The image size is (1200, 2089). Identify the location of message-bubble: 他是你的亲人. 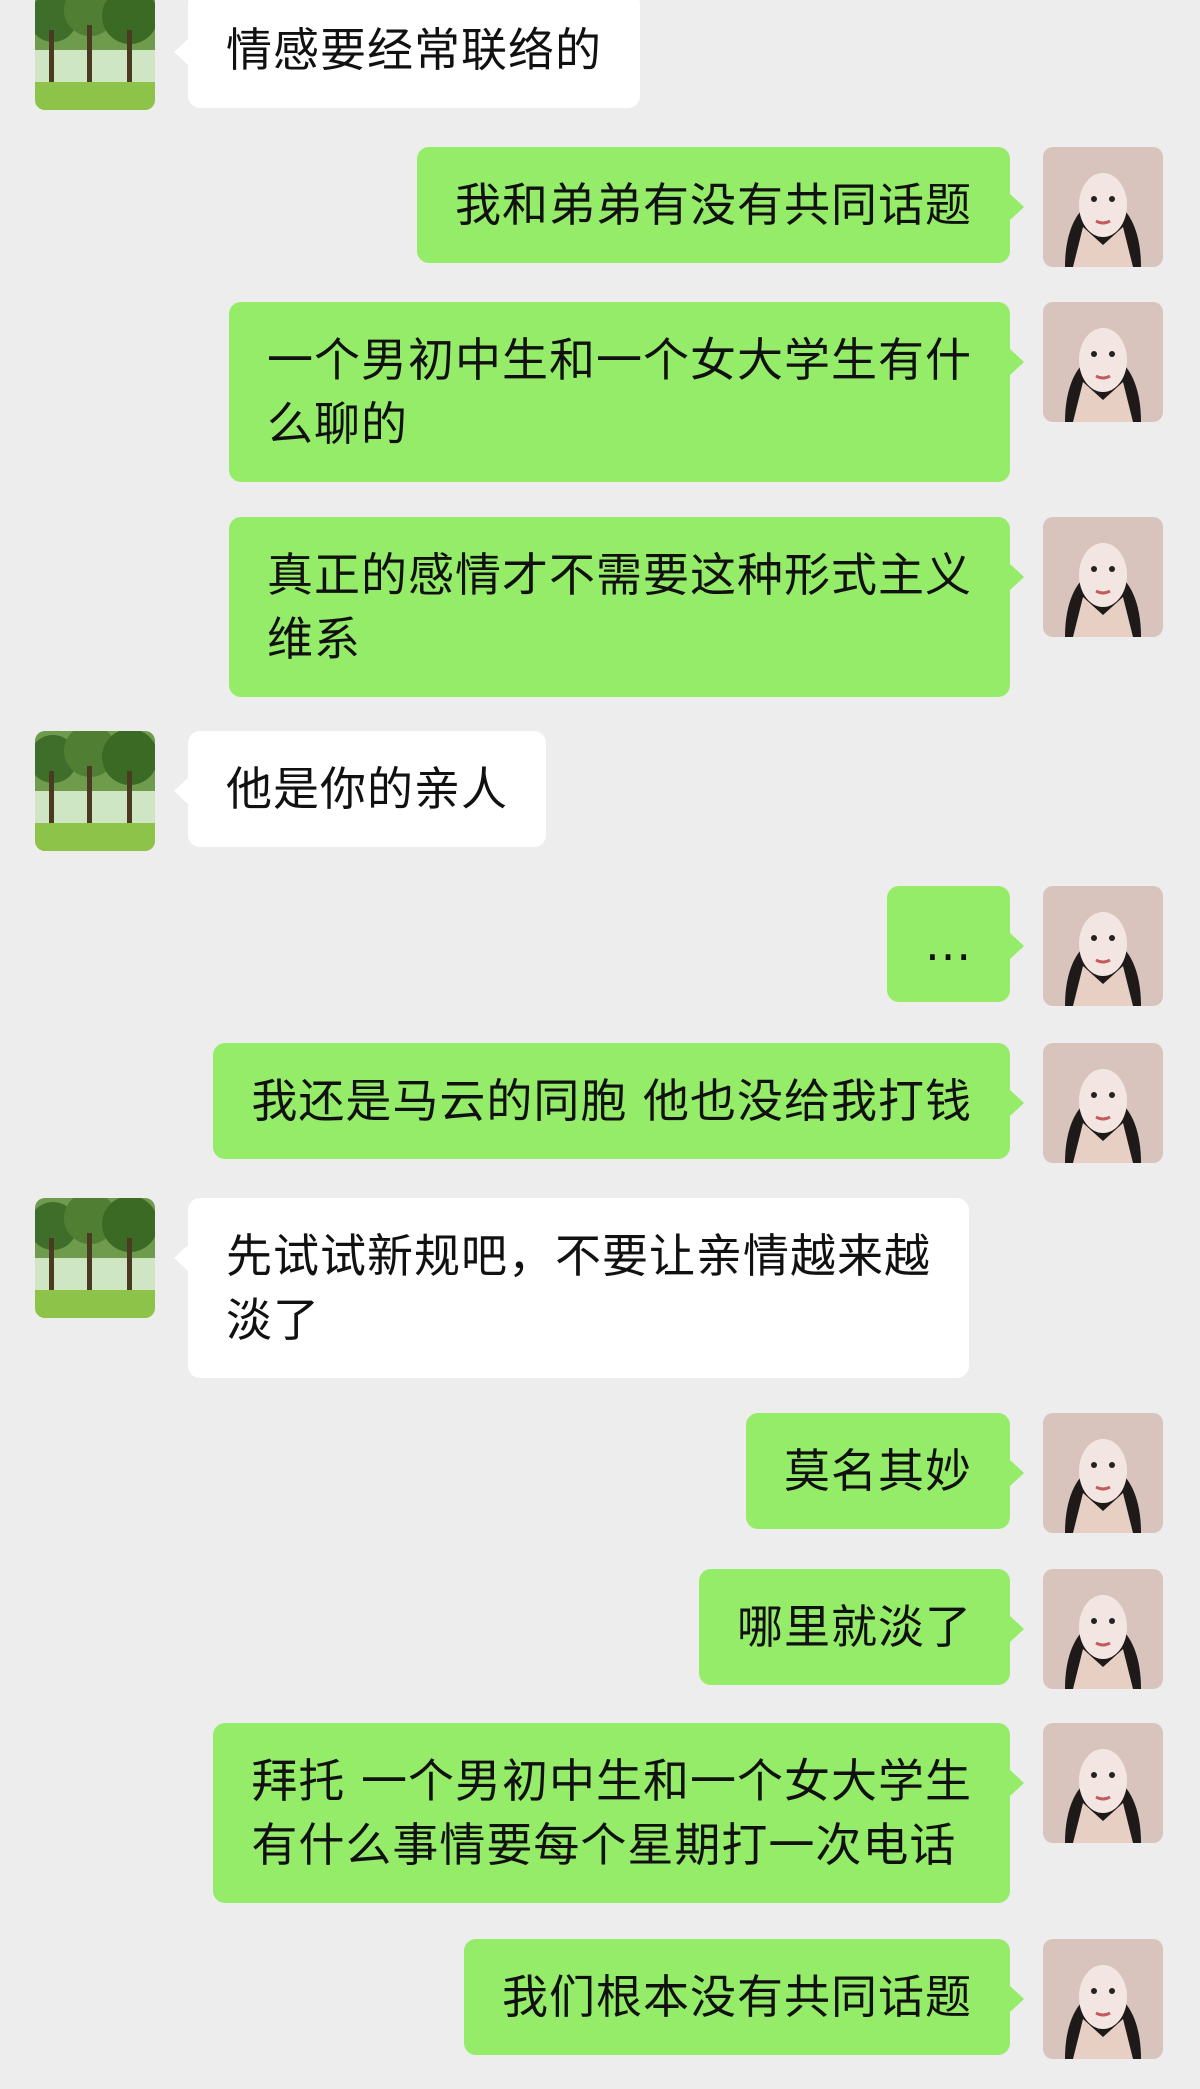
(360, 789).